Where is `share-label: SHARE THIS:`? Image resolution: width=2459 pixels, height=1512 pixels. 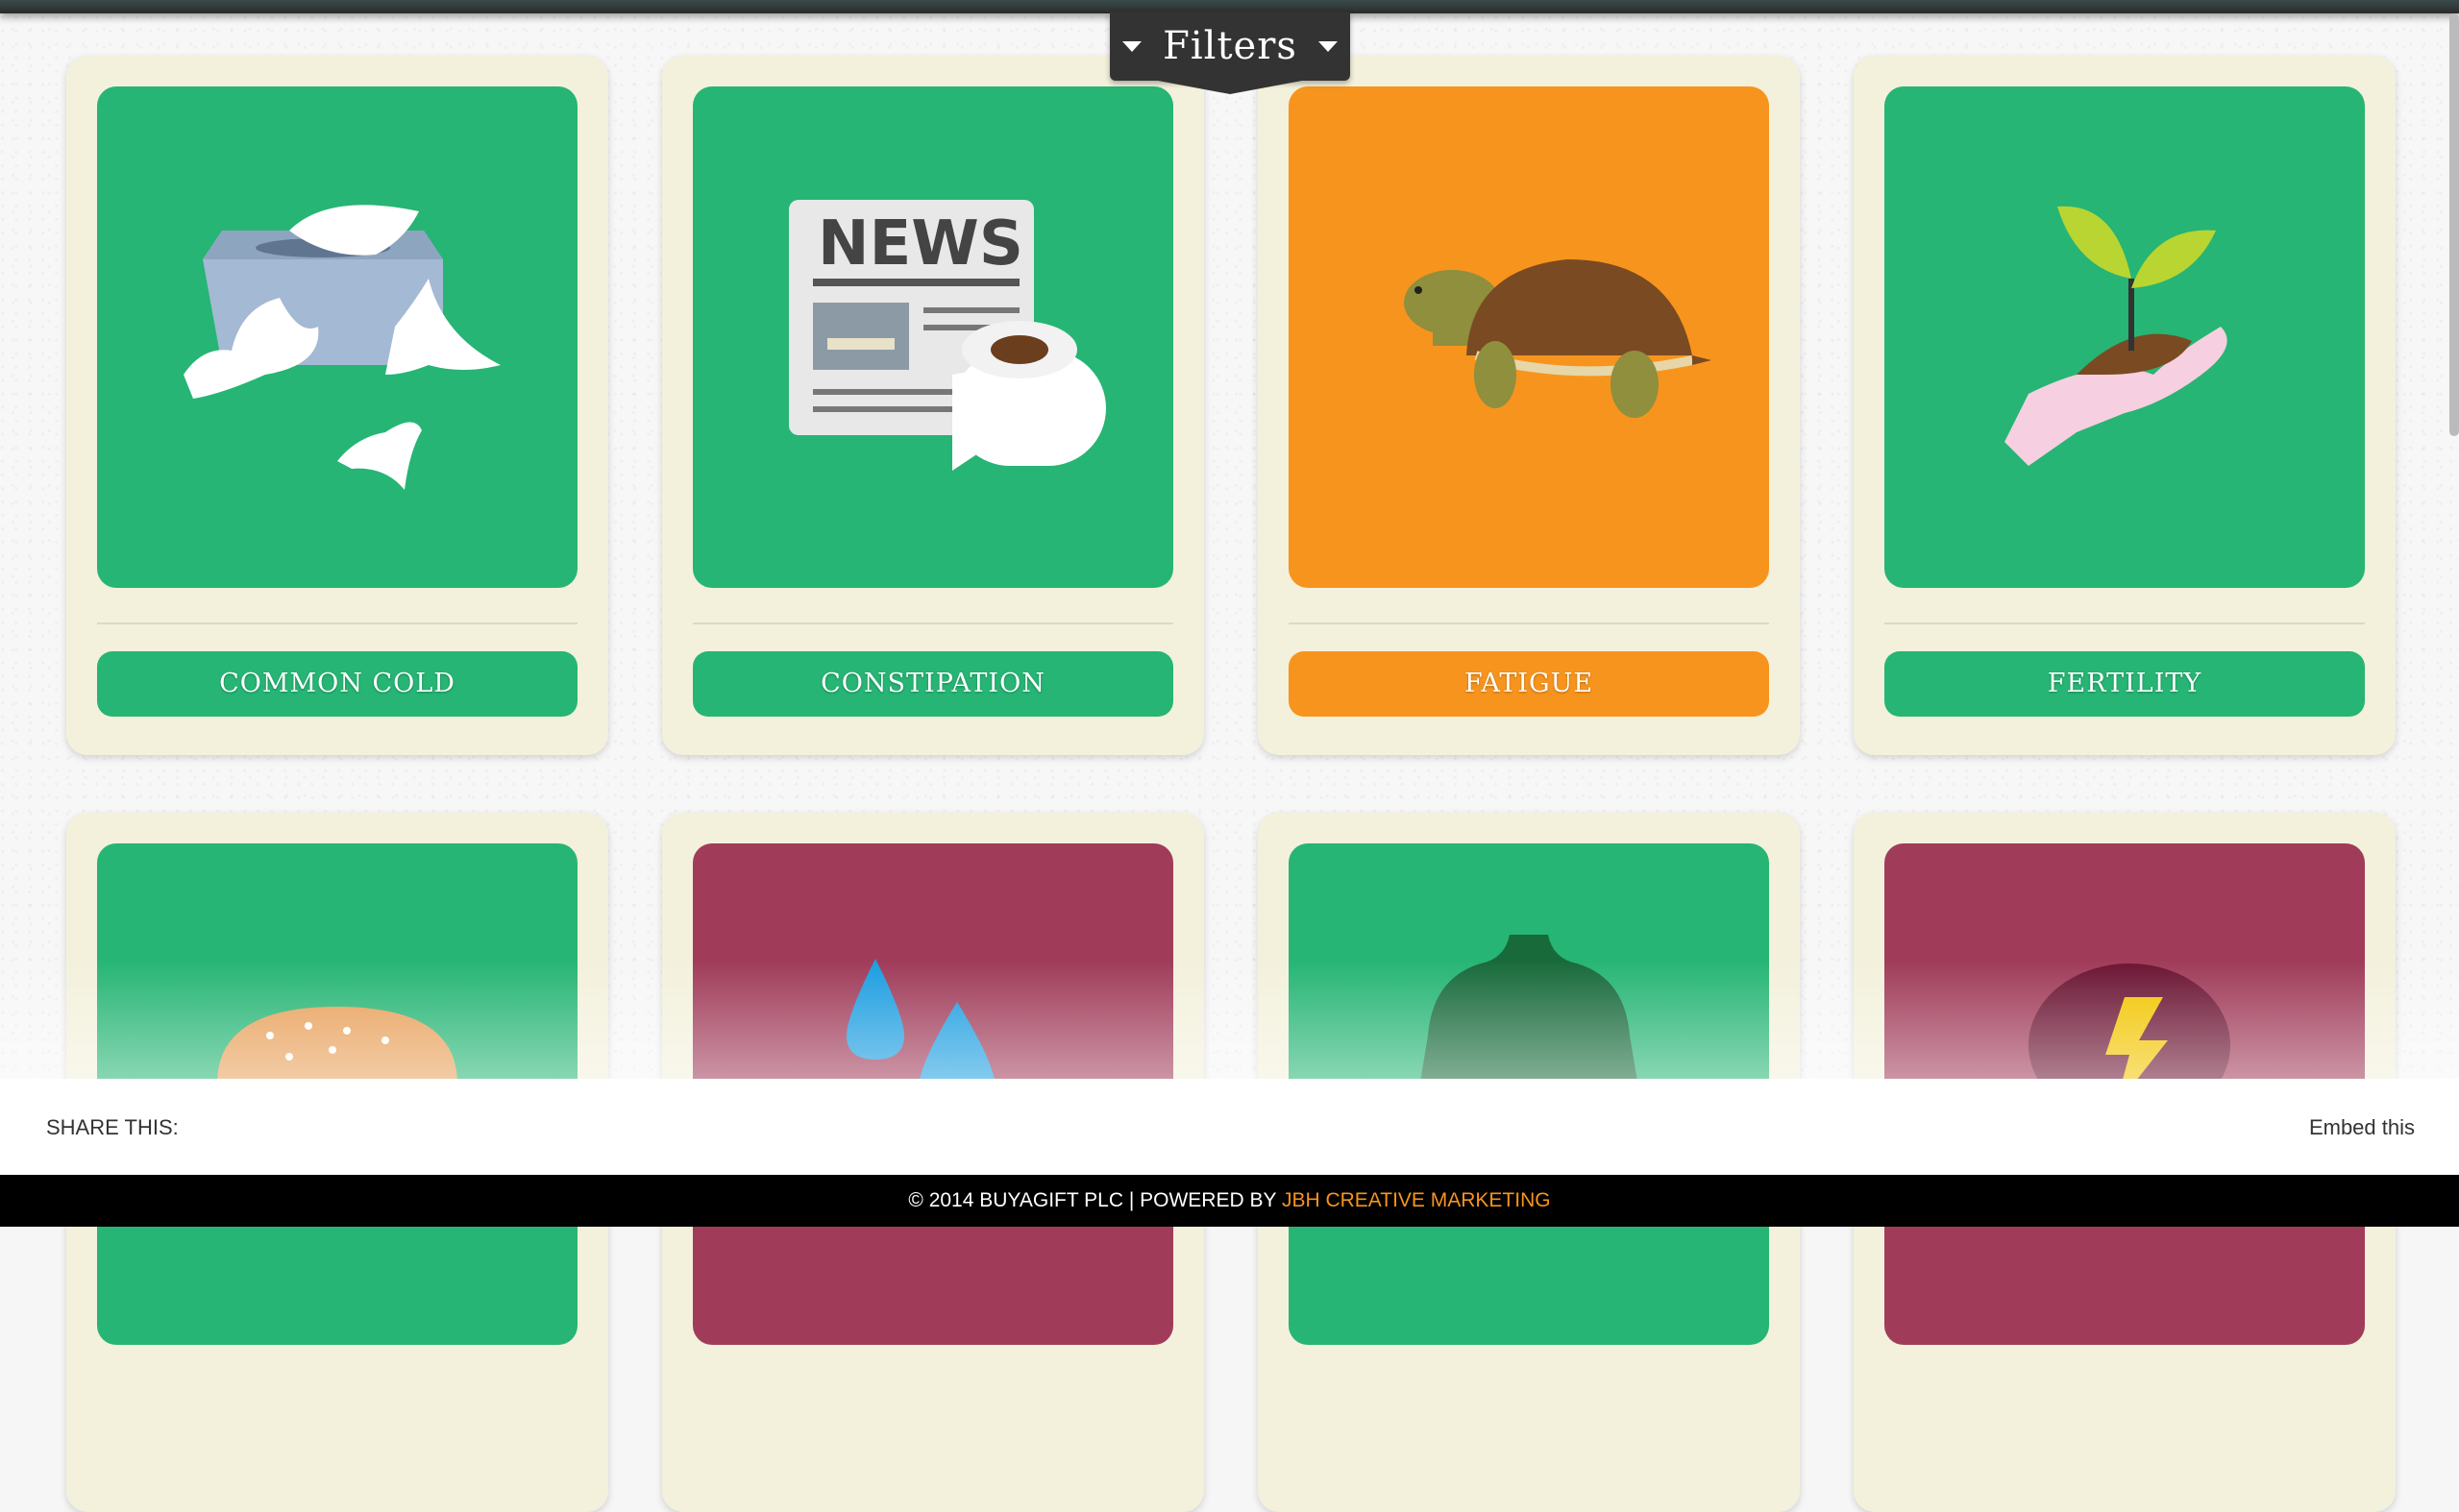
share-label: SHARE THIS: is located at coordinates (112, 1127).